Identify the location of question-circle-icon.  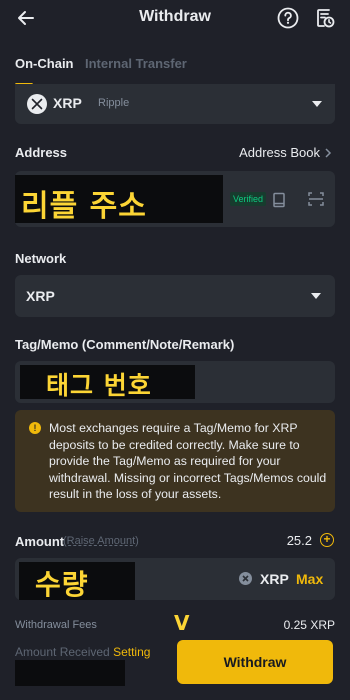
(288, 18).